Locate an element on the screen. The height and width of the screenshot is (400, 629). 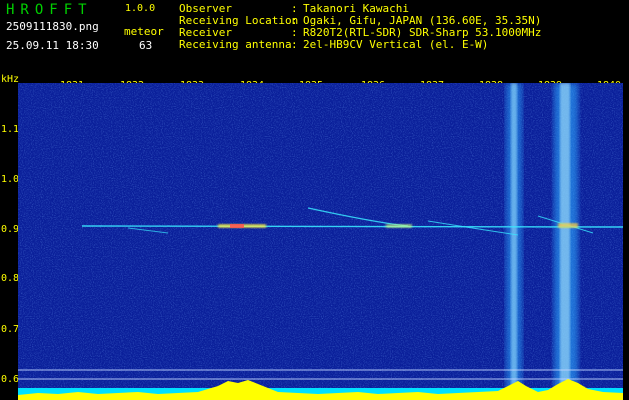
y-tick-label: 0.7 is located at coordinates (10, 329).